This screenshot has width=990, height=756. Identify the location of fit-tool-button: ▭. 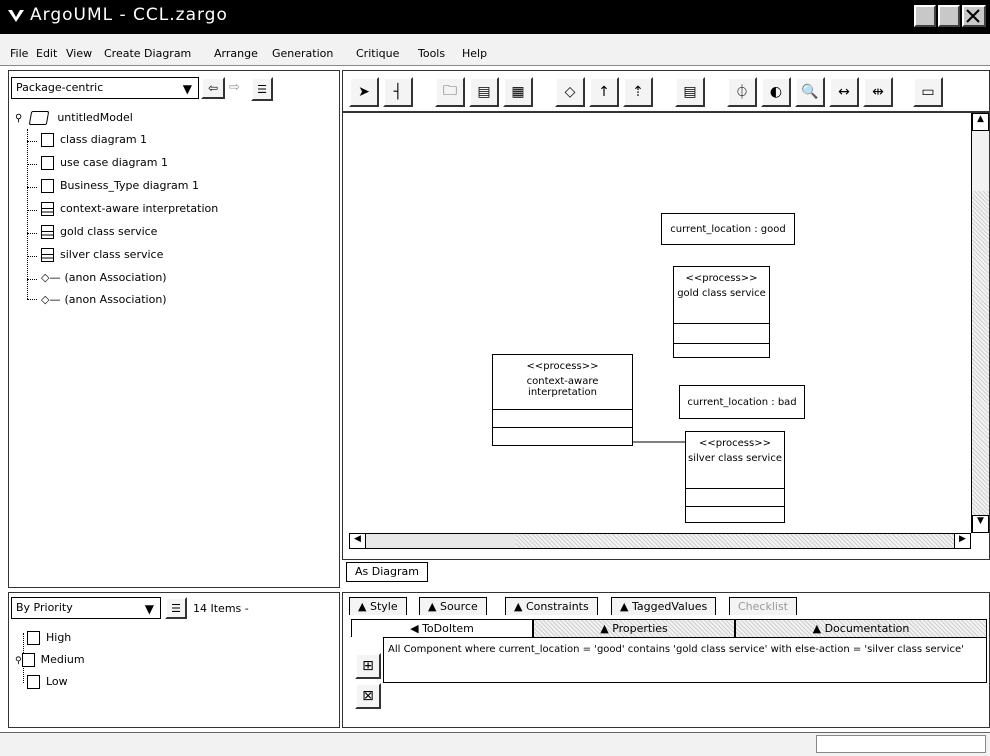
(928, 92).